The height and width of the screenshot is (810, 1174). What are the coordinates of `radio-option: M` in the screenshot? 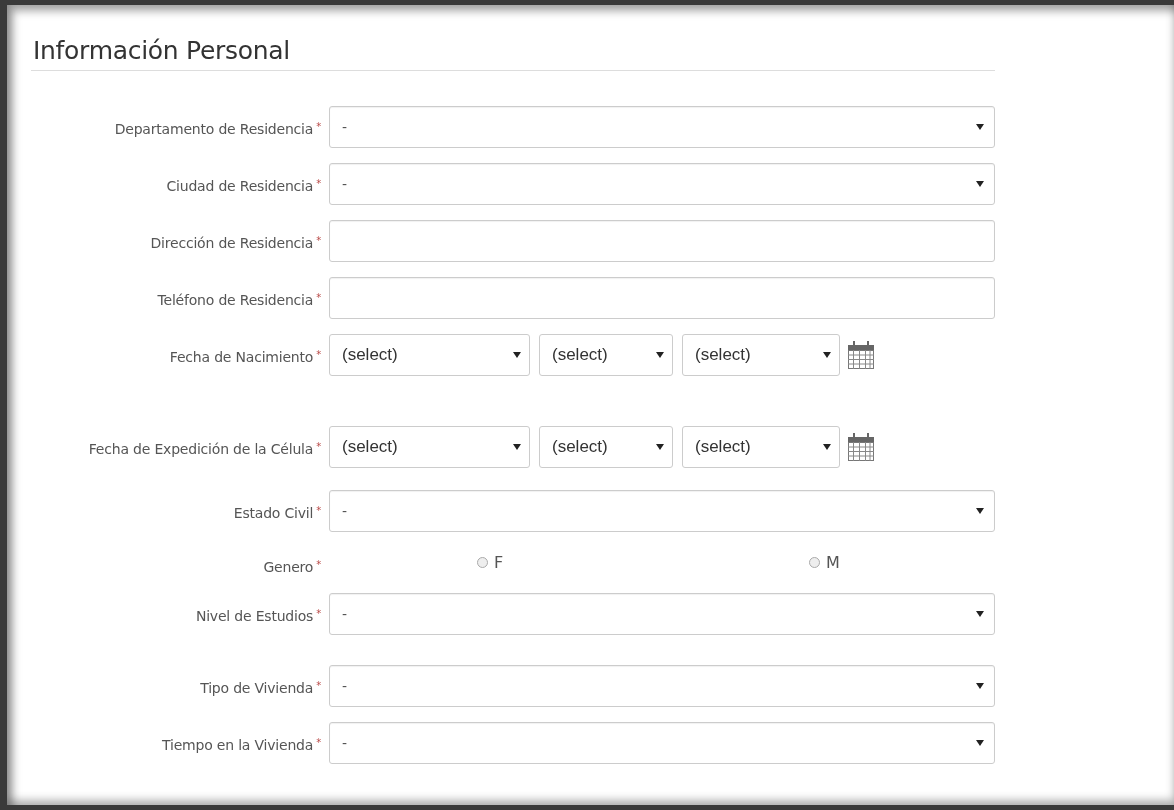 It's located at (824, 562).